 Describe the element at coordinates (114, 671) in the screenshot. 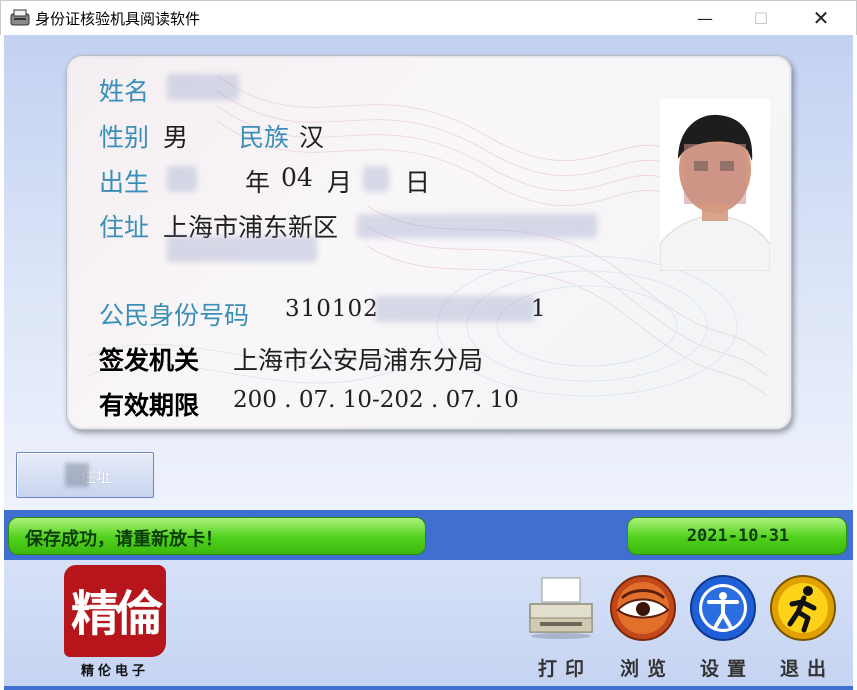

I see `company-name: 精伦电子` at that location.